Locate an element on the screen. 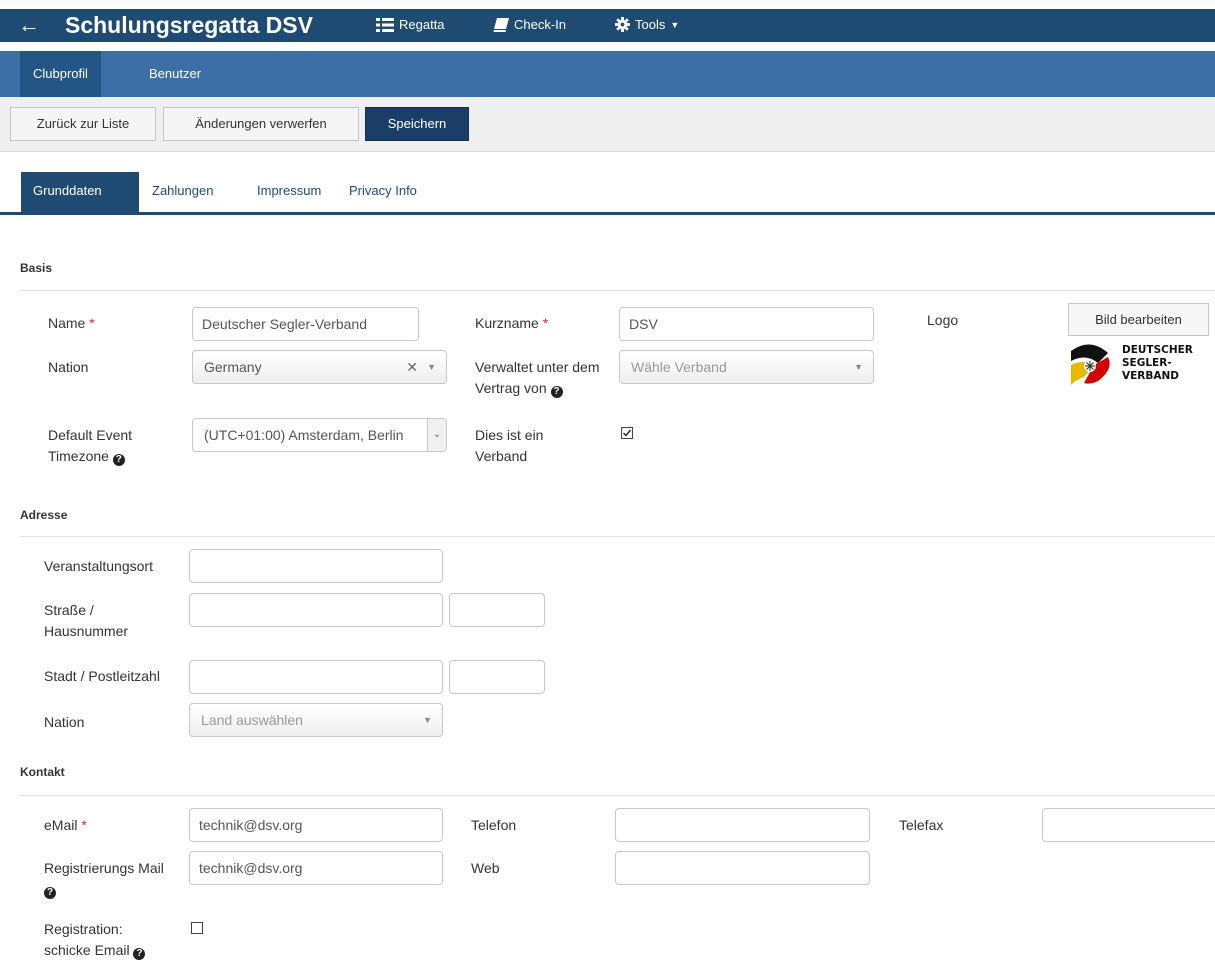 This screenshot has height=963, width=1215. gear-icon is located at coordinates (622, 24).